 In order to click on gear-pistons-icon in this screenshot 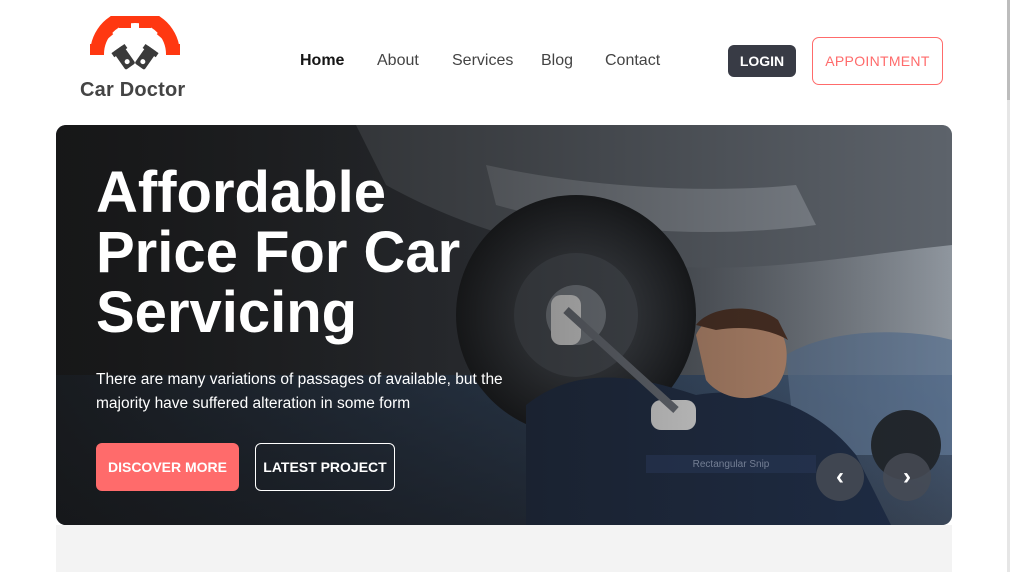, I will do `click(135, 43)`.